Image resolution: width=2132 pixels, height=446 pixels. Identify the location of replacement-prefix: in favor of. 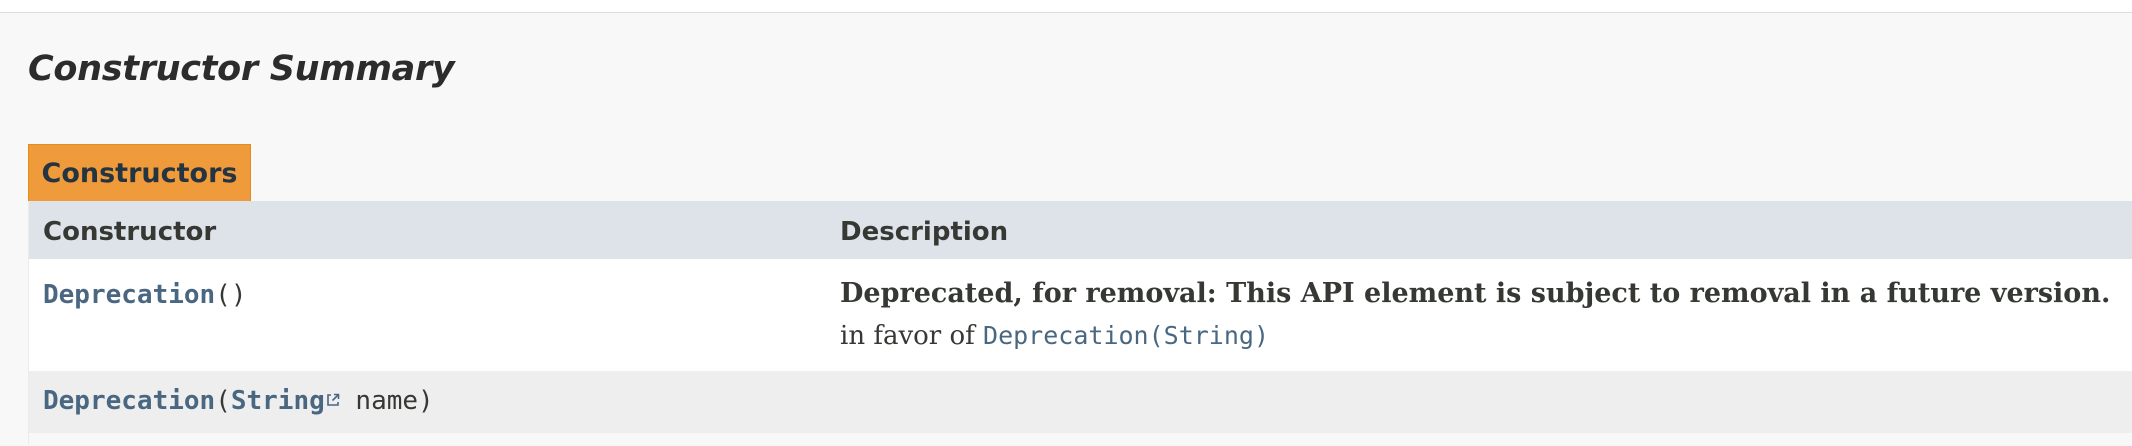
(907, 336).